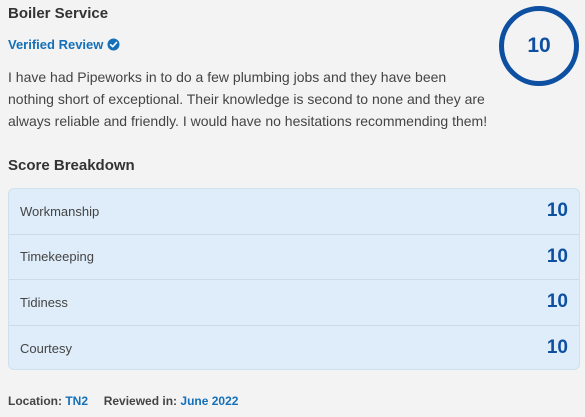  I want to click on breakdown-row-timekeeping: Timekeeping 10, so click(294, 257).